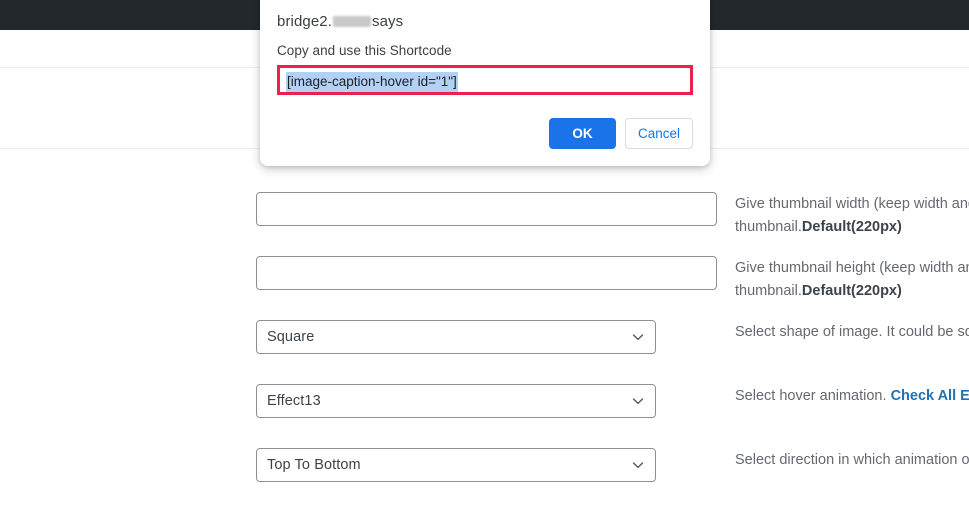 The width and height of the screenshot is (969, 518). What do you see at coordinates (486, 273) in the screenshot?
I see `thumbnail-height-input` at bounding box center [486, 273].